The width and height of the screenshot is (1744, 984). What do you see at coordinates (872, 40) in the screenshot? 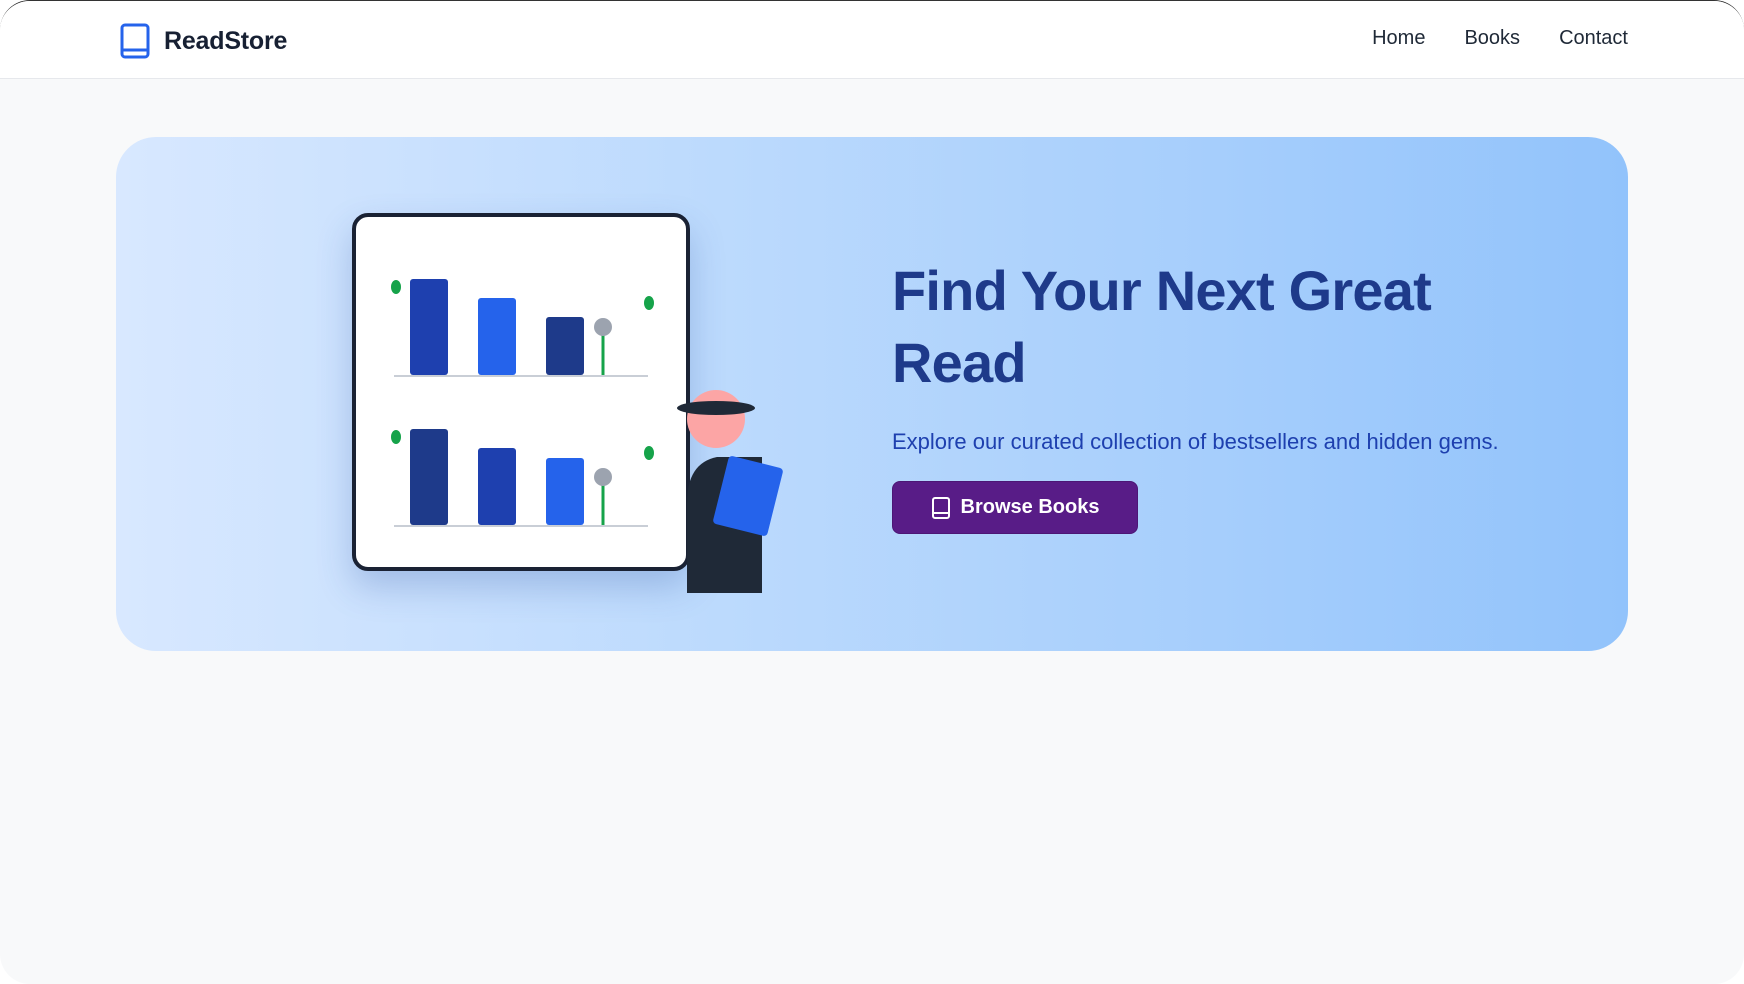
I see `top-navbar: ReadStore Home Books Contact` at bounding box center [872, 40].